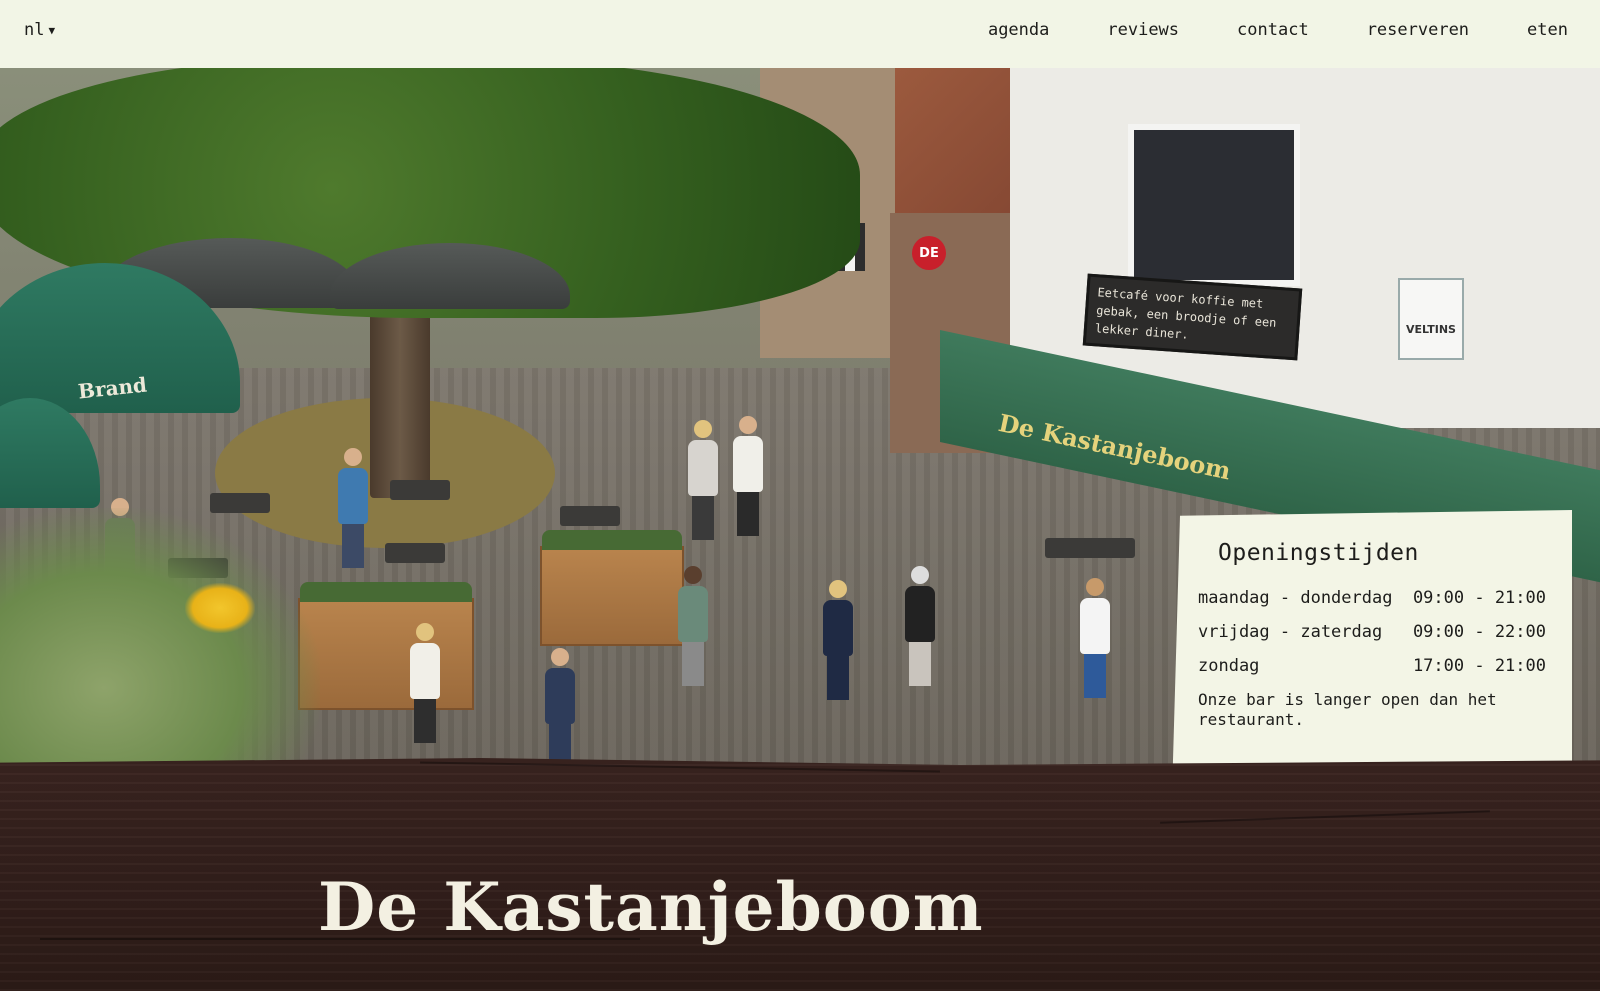 Image resolution: width=1600 pixels, height=991 pixels. I want to click on nav-link-reviews: reviews, so click(1143, 30).